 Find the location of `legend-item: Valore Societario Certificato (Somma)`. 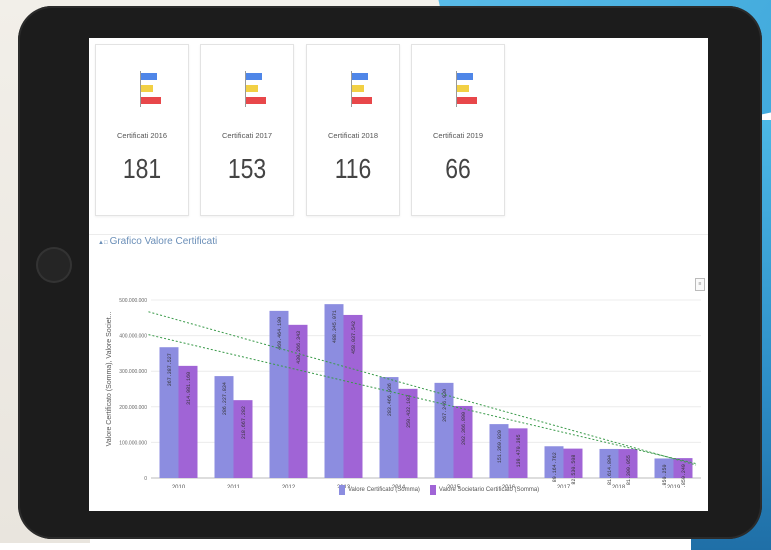

legend-item: Valore Societario Certificato (Somma) is located at coordinates (484, 490).